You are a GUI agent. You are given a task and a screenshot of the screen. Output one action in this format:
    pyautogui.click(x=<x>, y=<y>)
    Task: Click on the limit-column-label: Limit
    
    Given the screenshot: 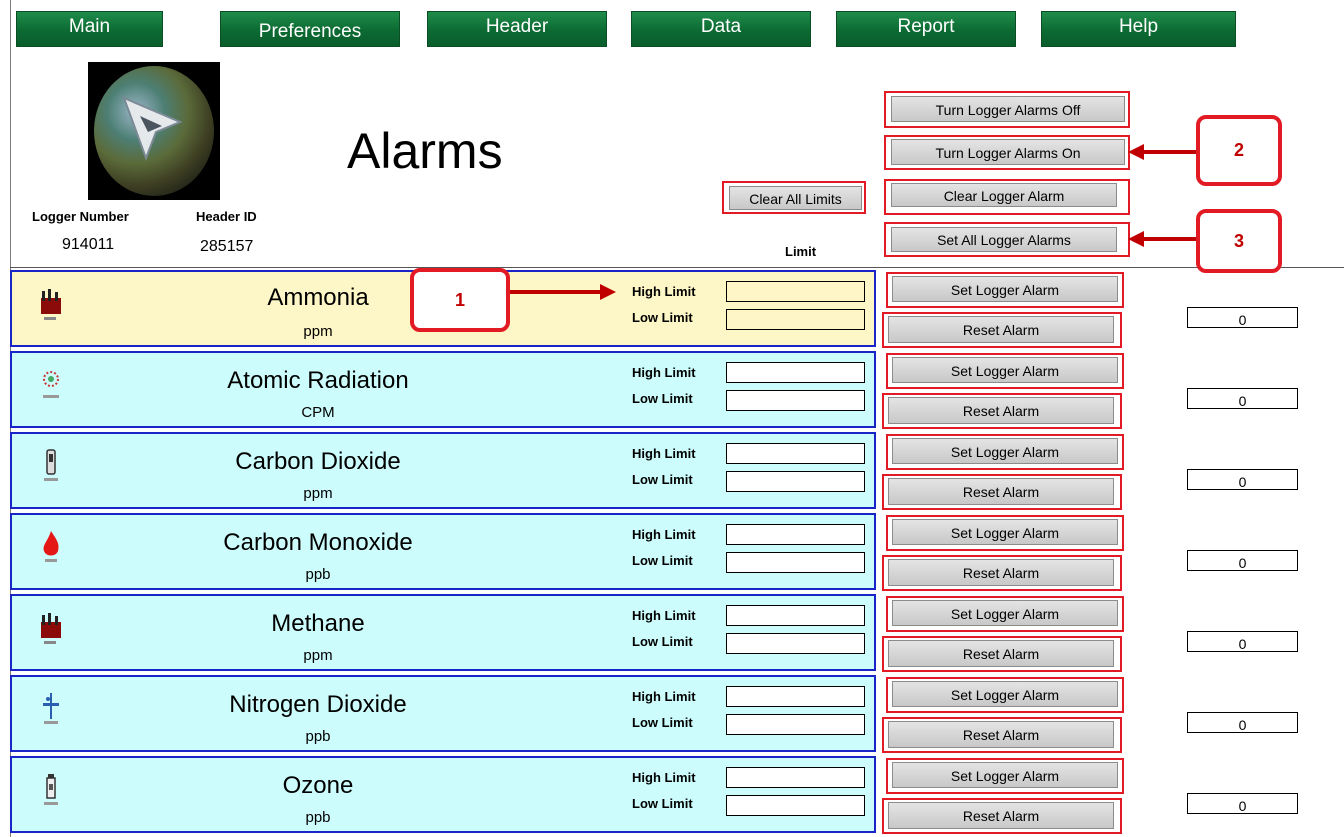 What is the action you would take?
    pyautogui.click(x=801, y=251)
    